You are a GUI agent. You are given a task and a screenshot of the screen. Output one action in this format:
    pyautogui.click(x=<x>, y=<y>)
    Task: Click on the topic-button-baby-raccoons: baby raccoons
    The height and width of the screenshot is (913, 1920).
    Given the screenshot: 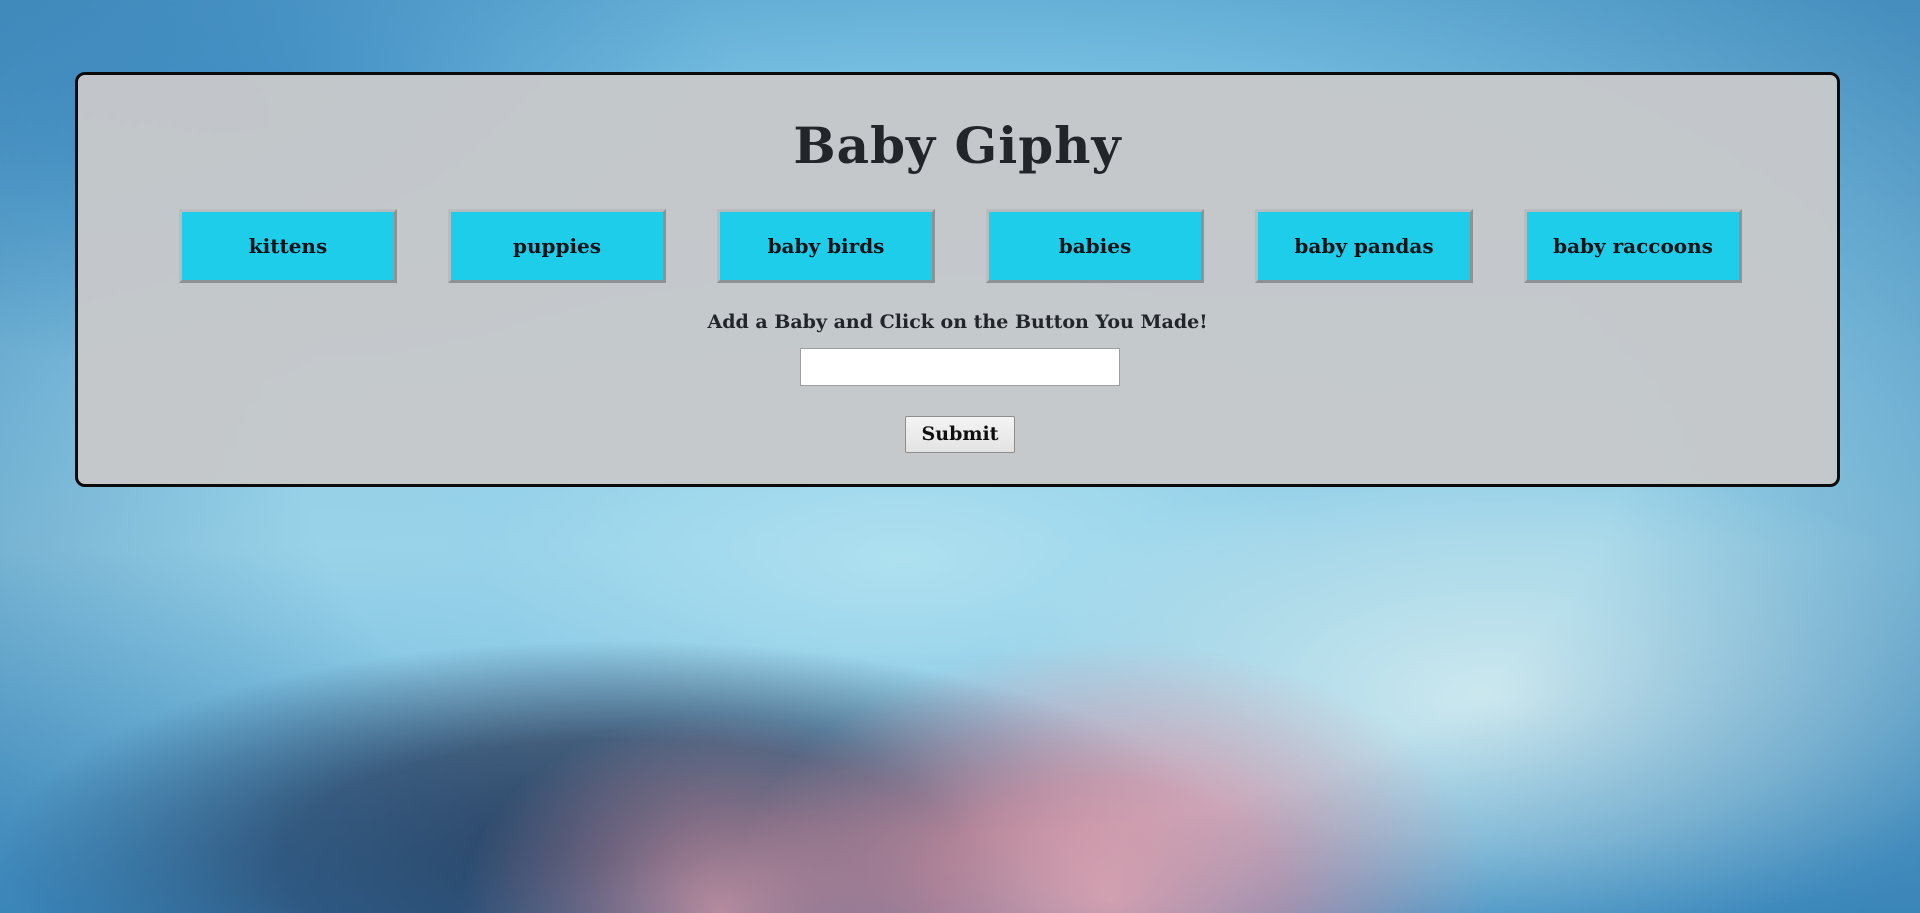 What is the action you would take?
    pyautogui.click(x=1633, y=246)
    